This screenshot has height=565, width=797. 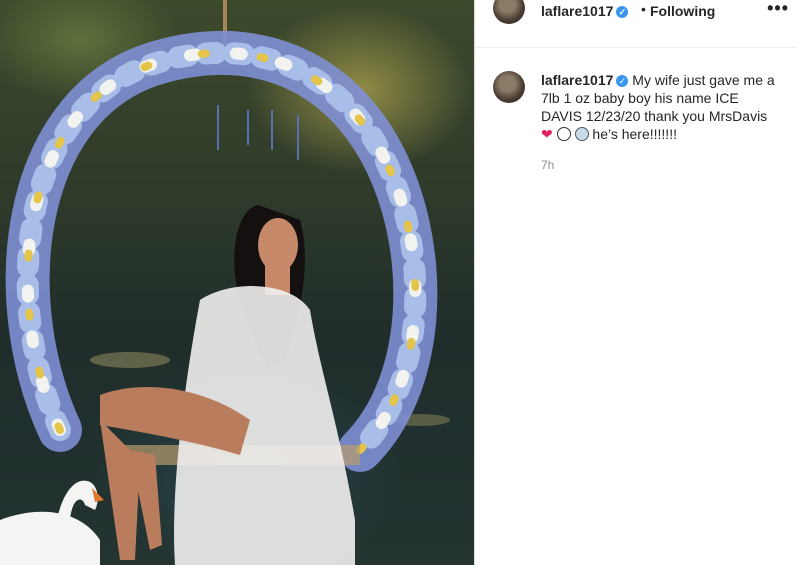 What do you see at coordinates (509, 12) in the screenshot?
I see `author-avatar` at bounding box center [509, 12].